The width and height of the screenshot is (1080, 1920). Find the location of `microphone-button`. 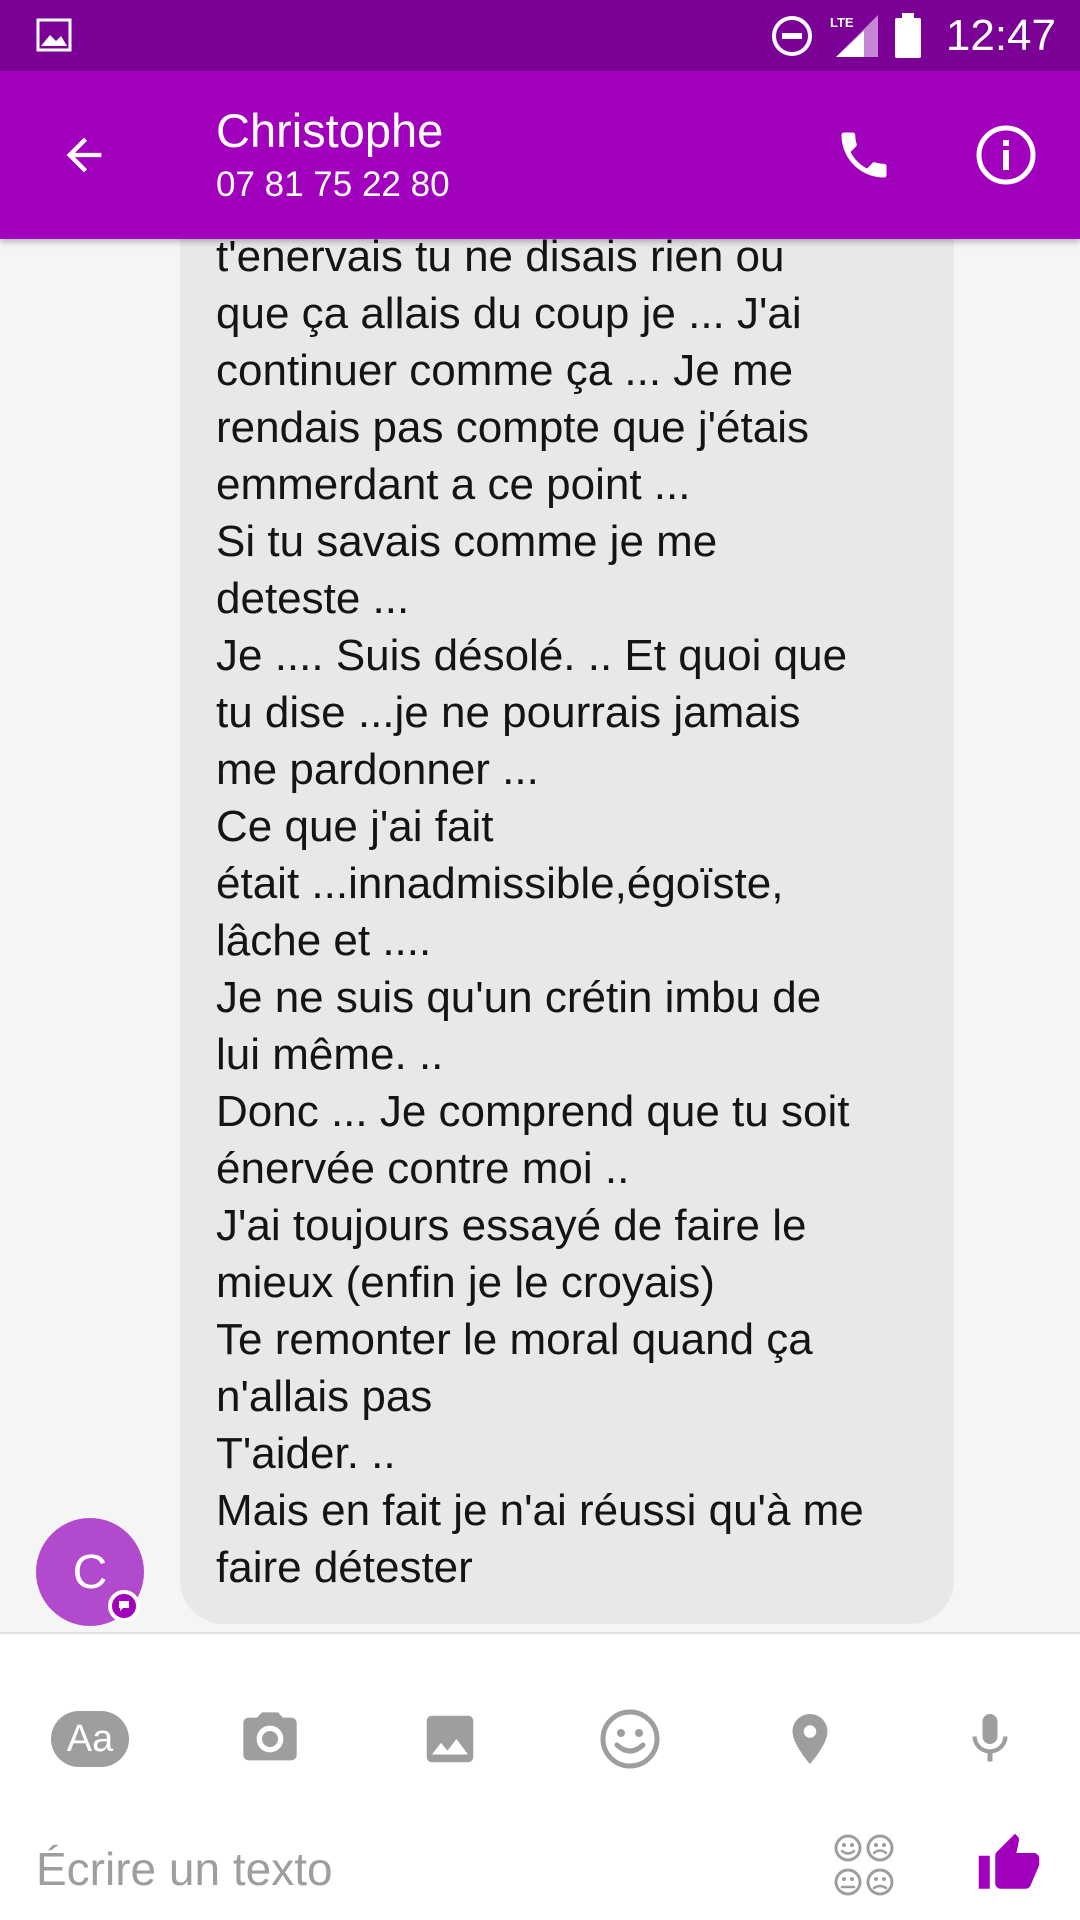

microphone-button is located at coordinates (990, 1739).